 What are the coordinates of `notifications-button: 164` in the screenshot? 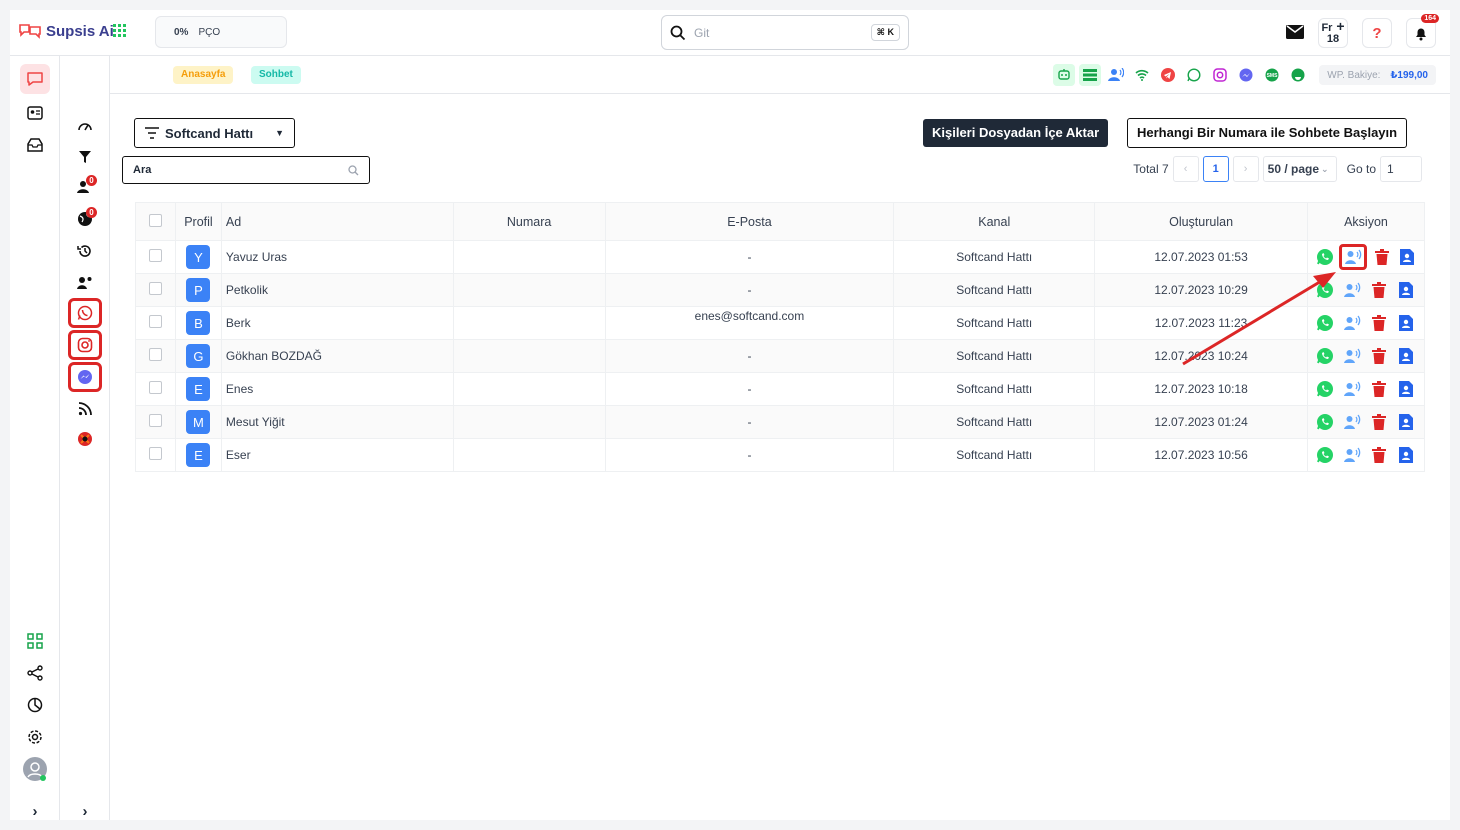 It's located at (1422, 31).